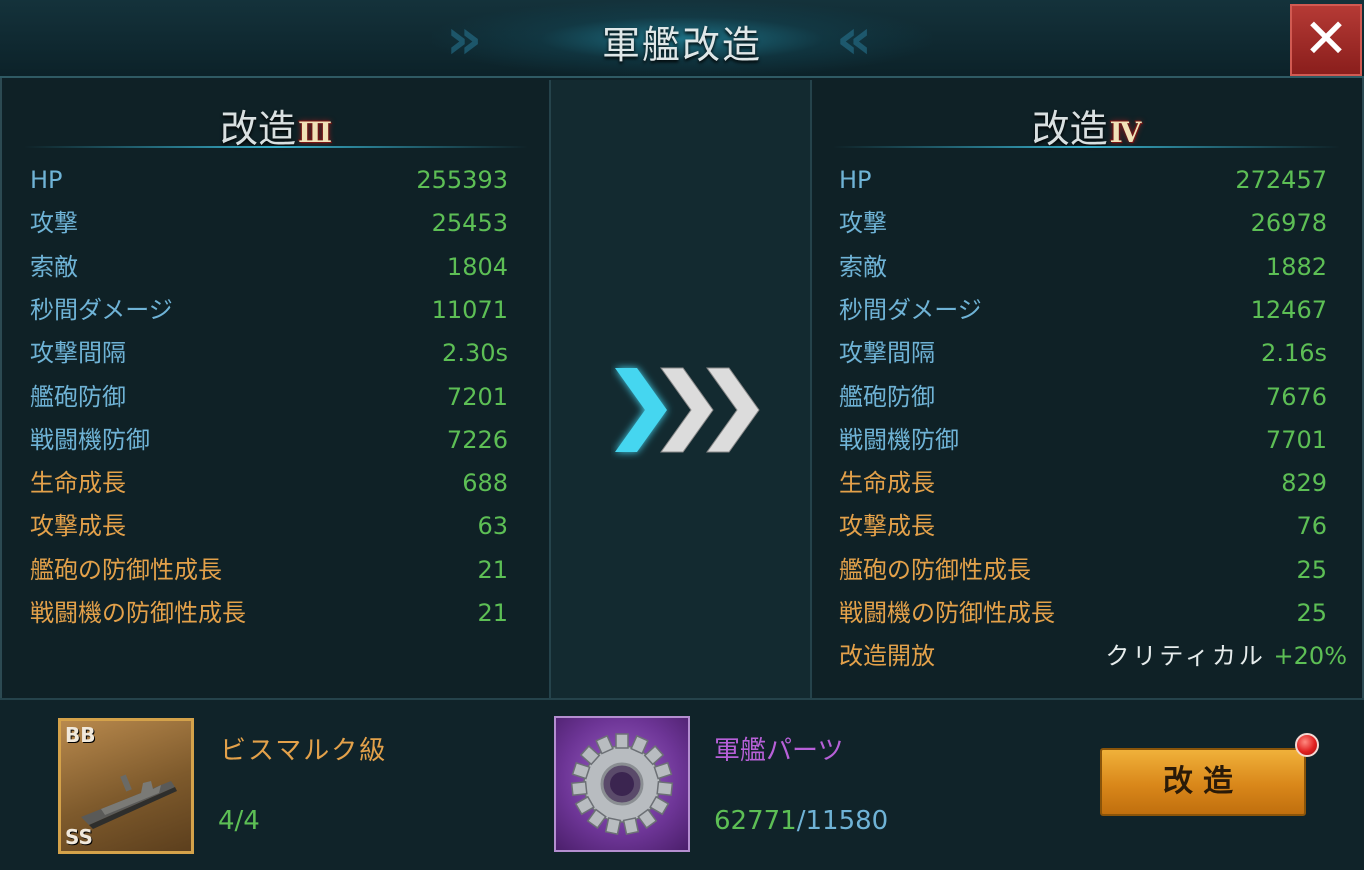 The width and height of the screenshot is (1364, 870). I want to click on stat-row: HP 272457, so click(1083, 180).